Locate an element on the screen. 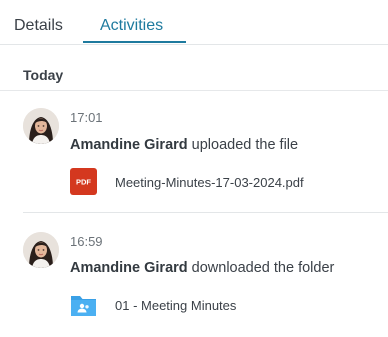 This screenshot has width=388, height=337. tab-details: Details is located at coordinates (38, 26).